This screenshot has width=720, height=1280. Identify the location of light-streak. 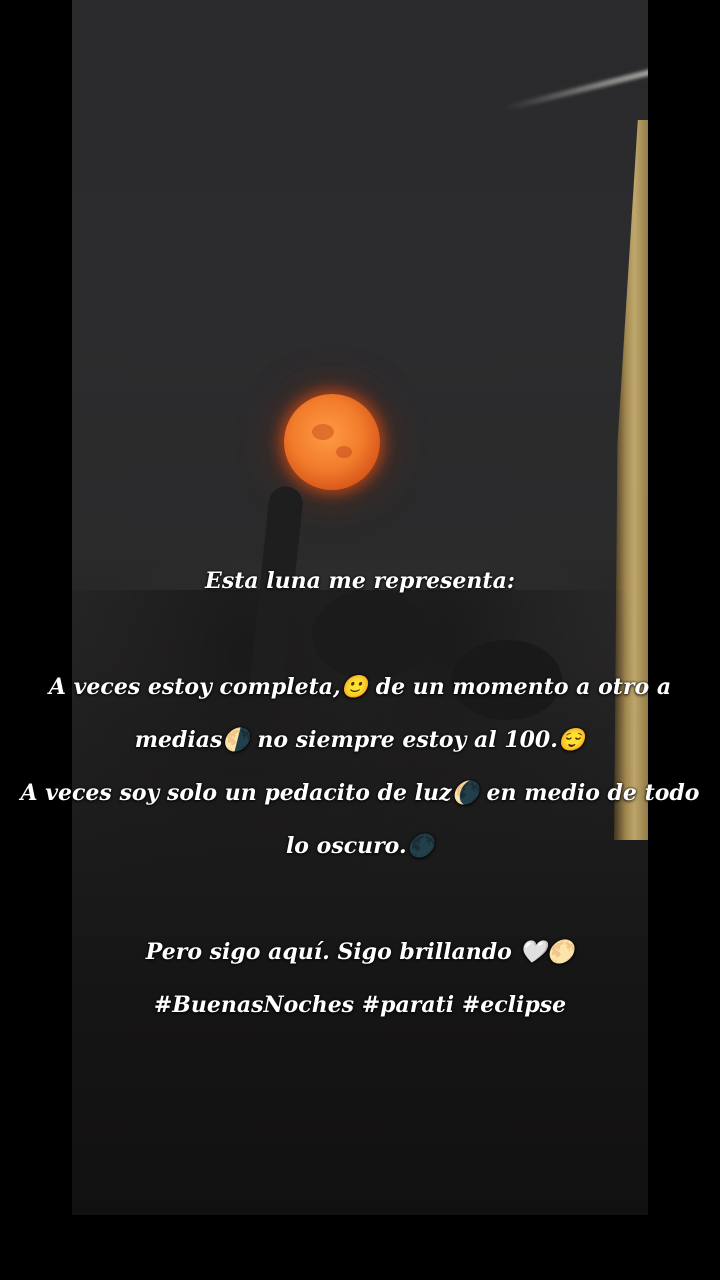
(575, 88).